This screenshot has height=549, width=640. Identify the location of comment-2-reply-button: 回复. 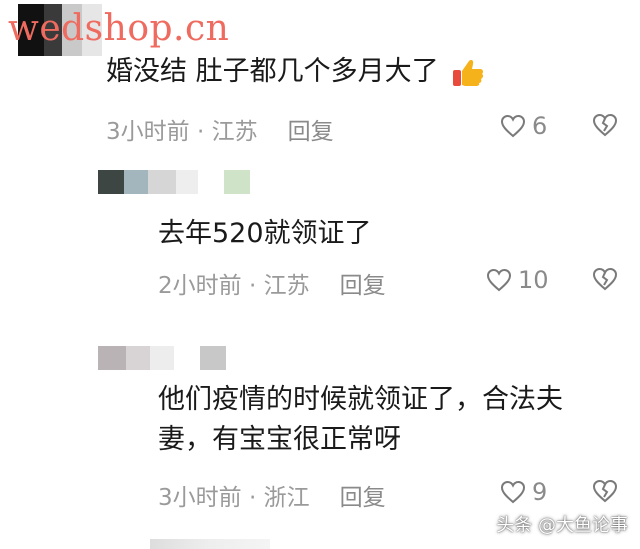
(363, 283).